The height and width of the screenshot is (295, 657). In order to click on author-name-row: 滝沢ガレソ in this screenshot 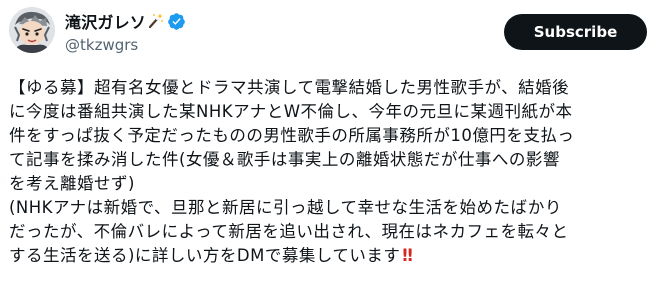, I will do `click(125, 21)`.